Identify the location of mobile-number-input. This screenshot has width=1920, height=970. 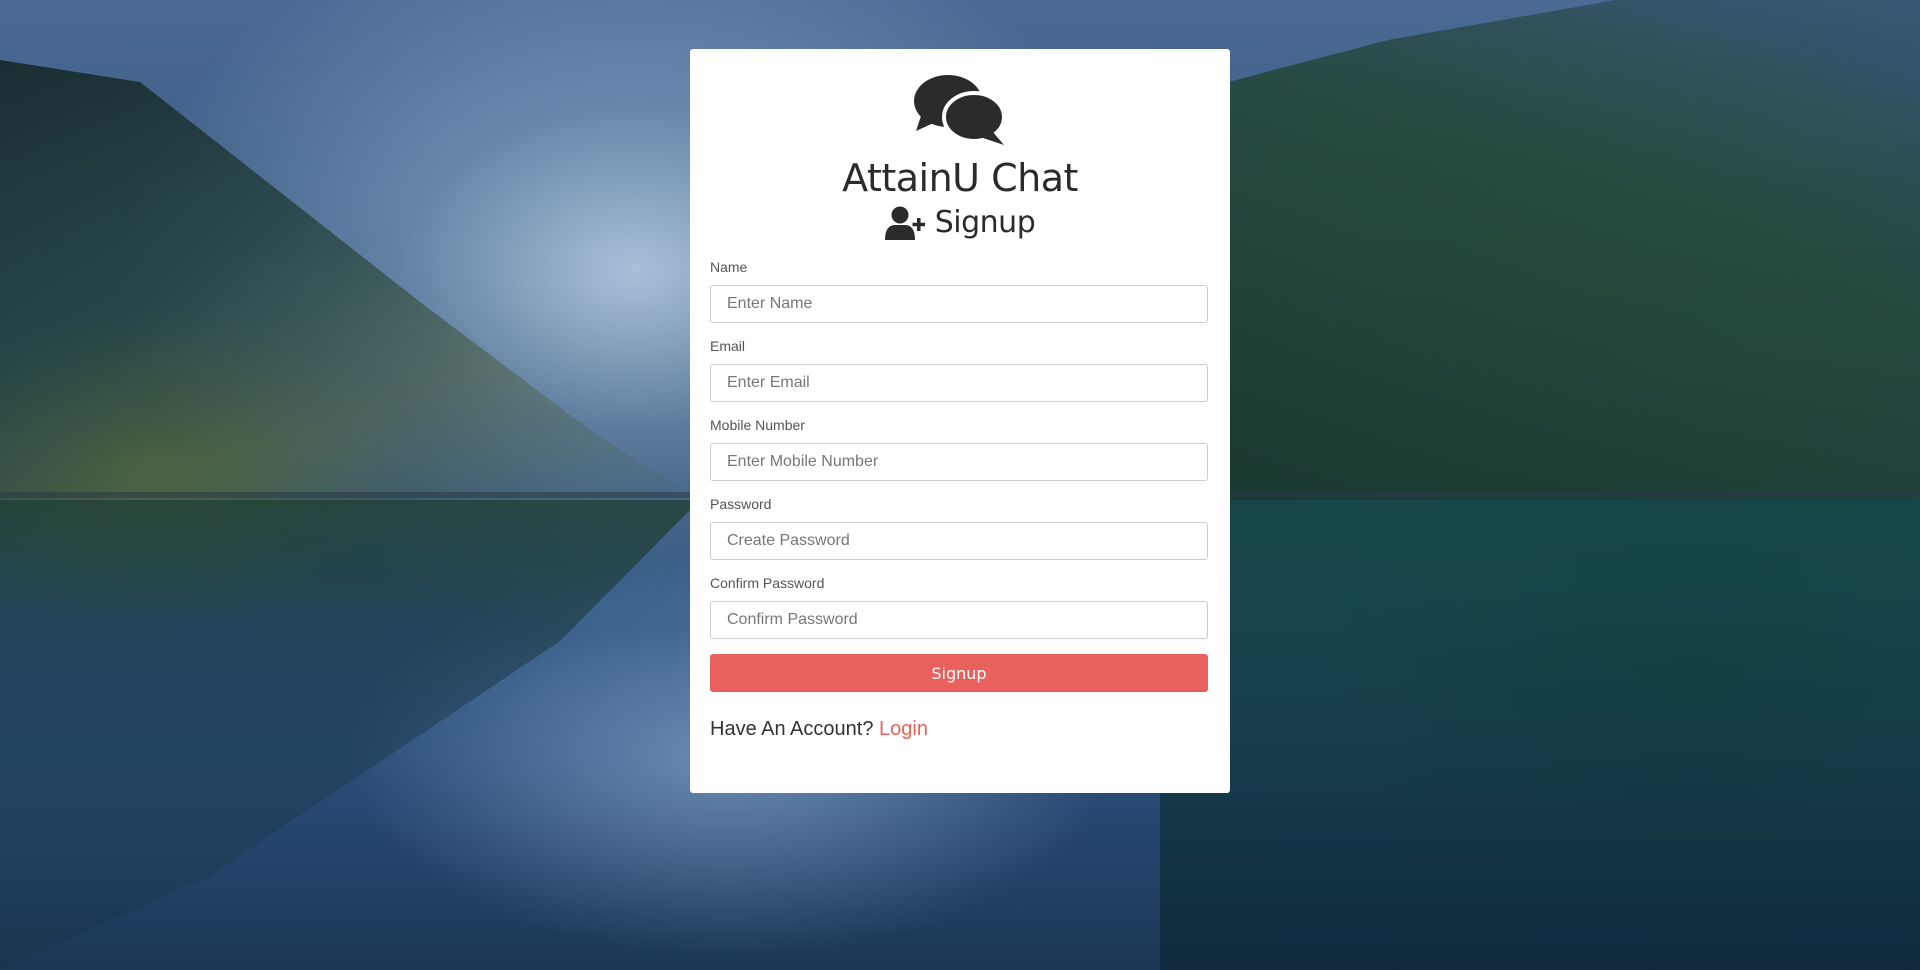
(959, 462).